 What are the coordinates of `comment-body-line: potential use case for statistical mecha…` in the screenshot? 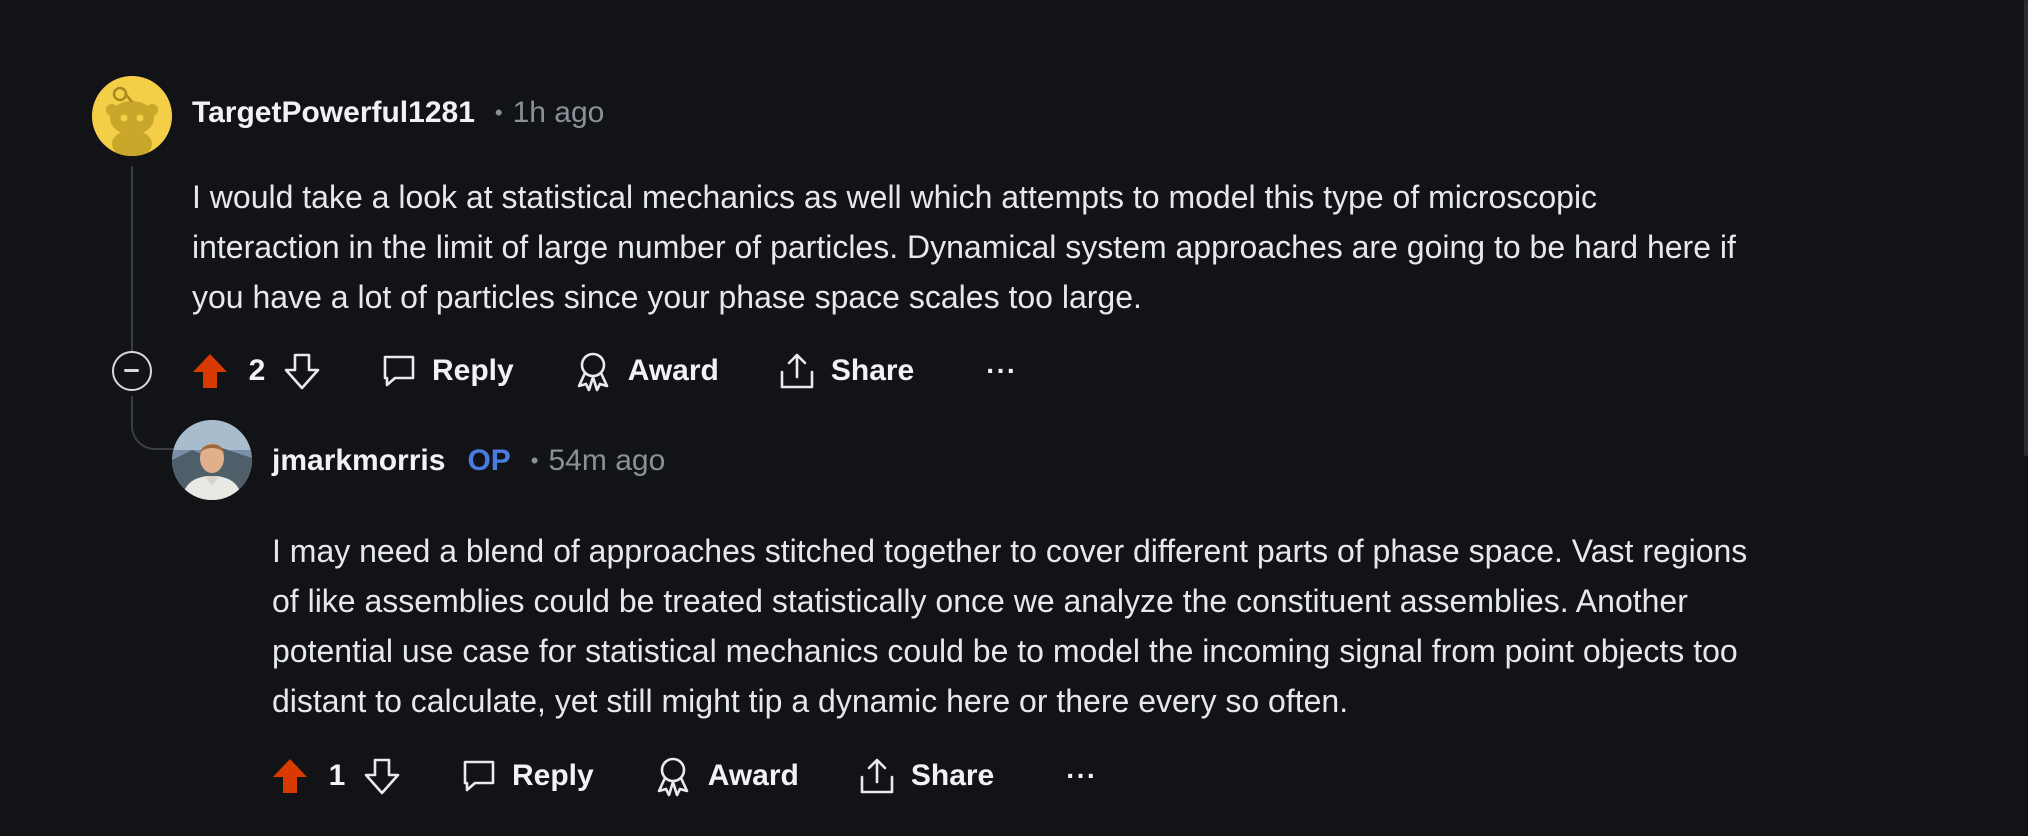 It's located at (1005, 651).